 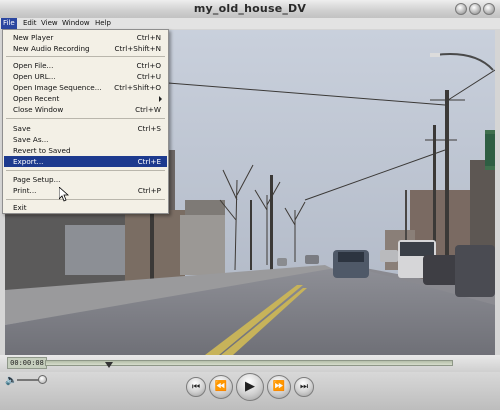 I want to click on title-bar: my_old_house_DV, so click(x=250, y=9).